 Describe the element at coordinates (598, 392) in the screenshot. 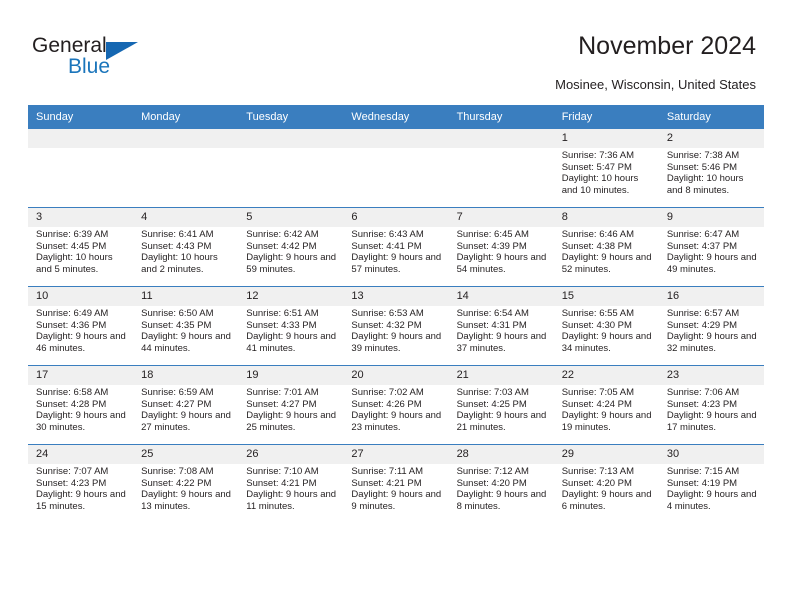

I see `sunrise-text: Sunrise: 7:05 AM` at that location.